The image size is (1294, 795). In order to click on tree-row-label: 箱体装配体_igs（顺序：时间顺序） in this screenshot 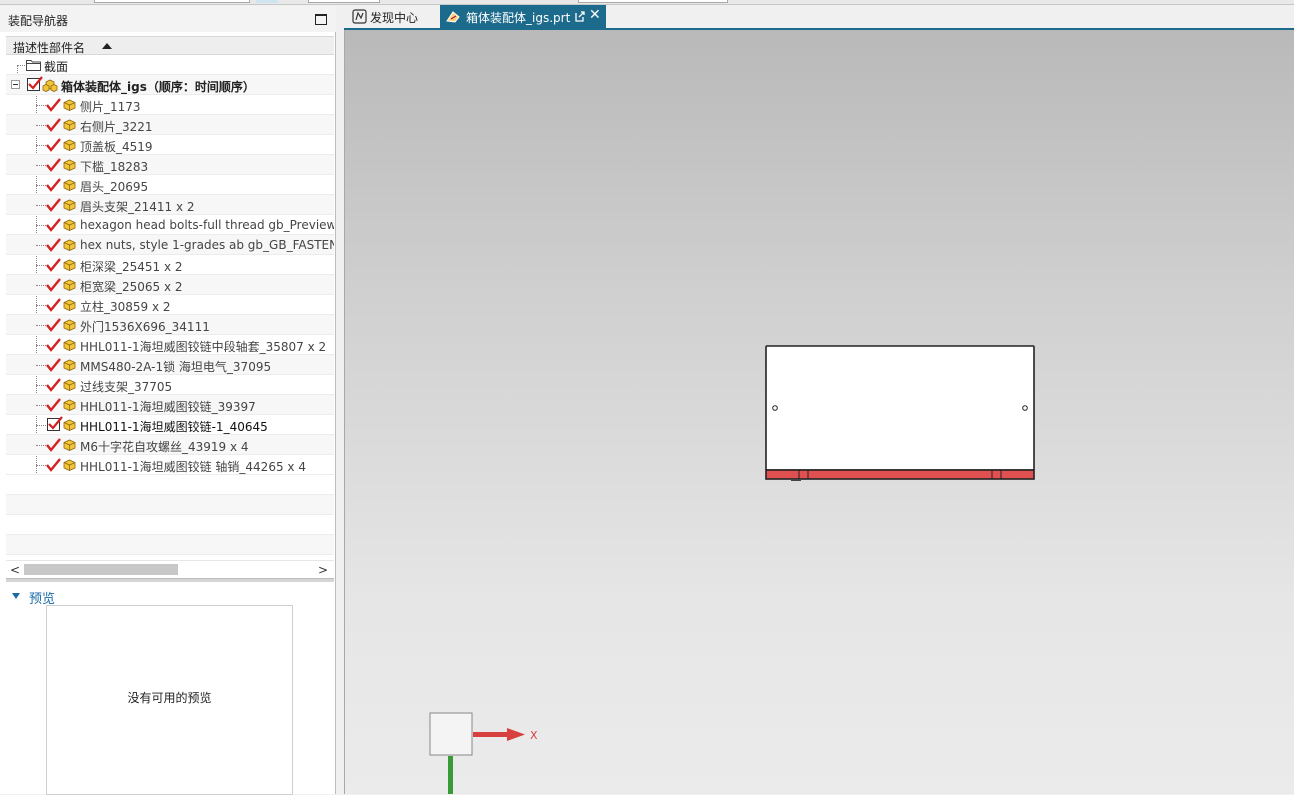, I will do `click(158, 87)`.